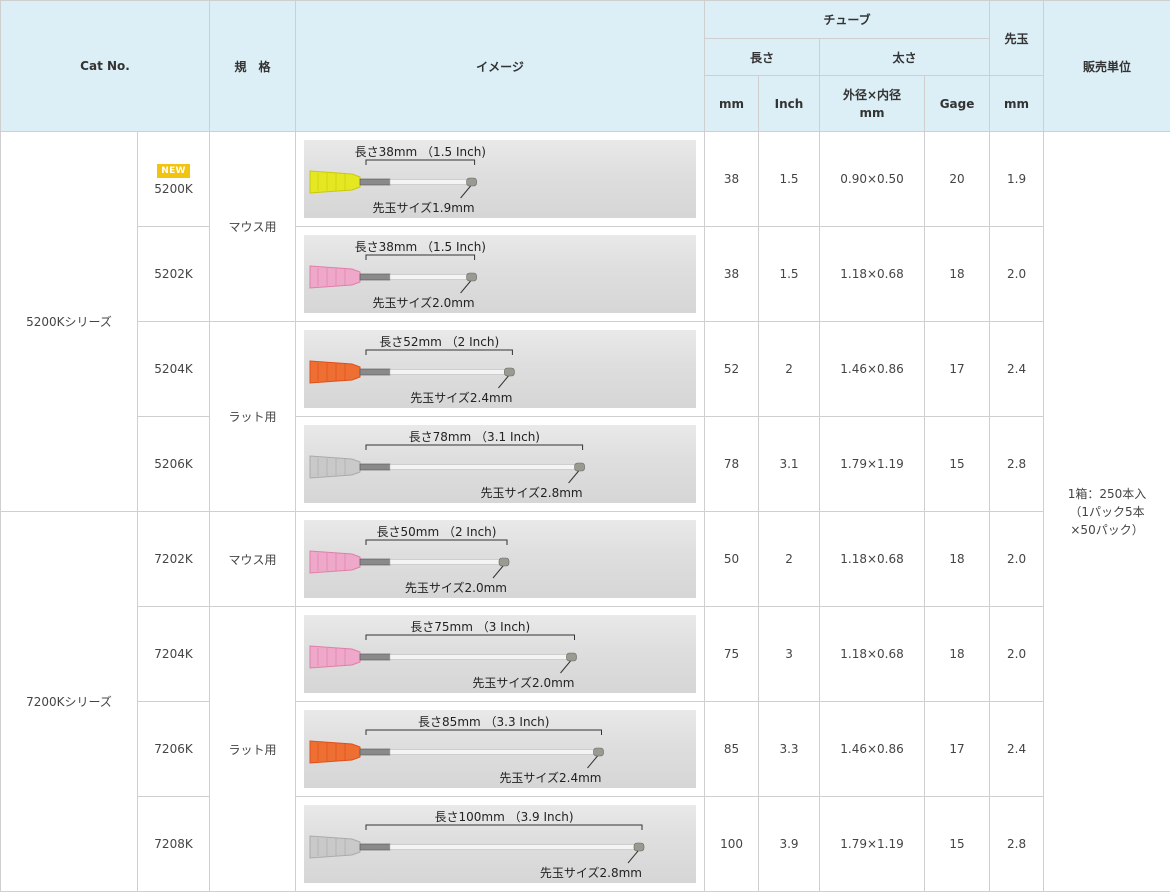 The height and width of the screenshot is (892, 1170). Describe the element at coordinates (957, 103) in the screenshot. I see `header-gage: Gage` at that location.